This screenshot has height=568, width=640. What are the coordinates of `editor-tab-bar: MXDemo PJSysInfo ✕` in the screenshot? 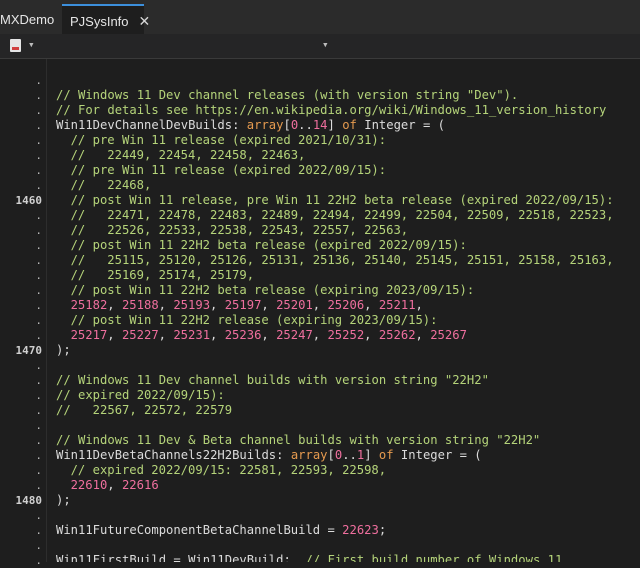 It's located at (320, 18).